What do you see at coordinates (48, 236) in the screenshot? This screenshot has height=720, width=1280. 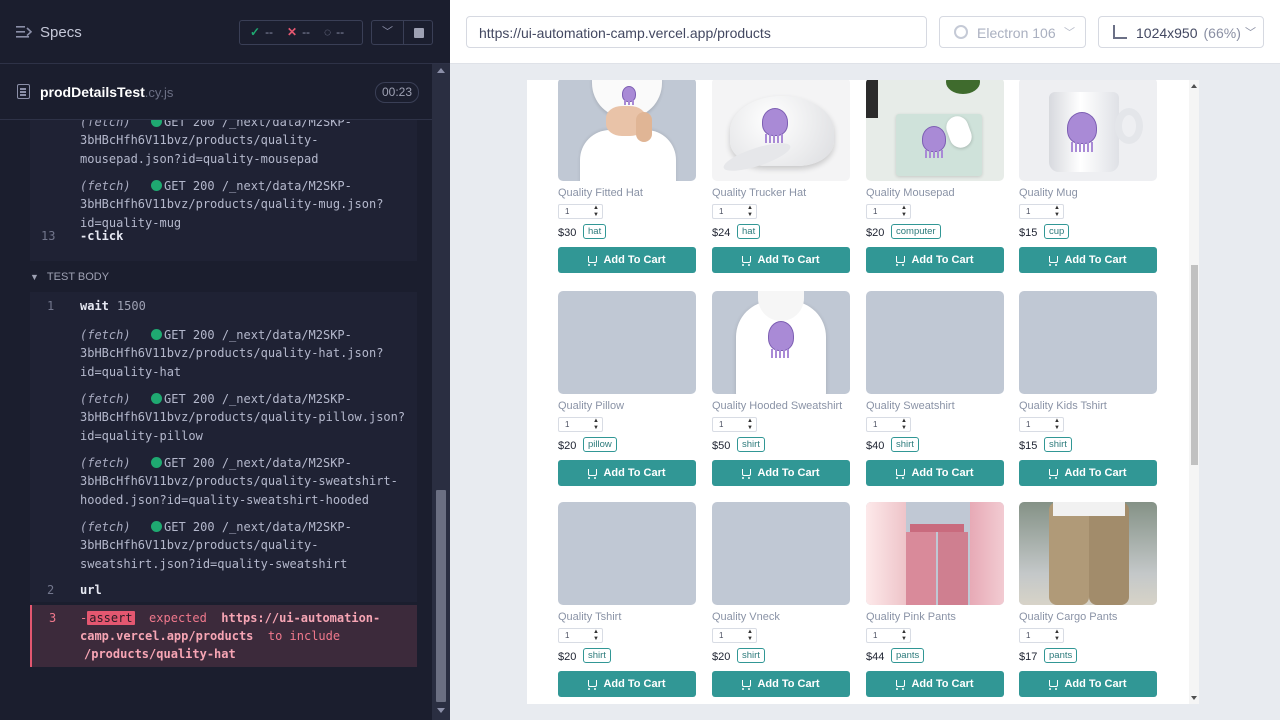 I see `command-number: 13` at bounding box center [48, 236].